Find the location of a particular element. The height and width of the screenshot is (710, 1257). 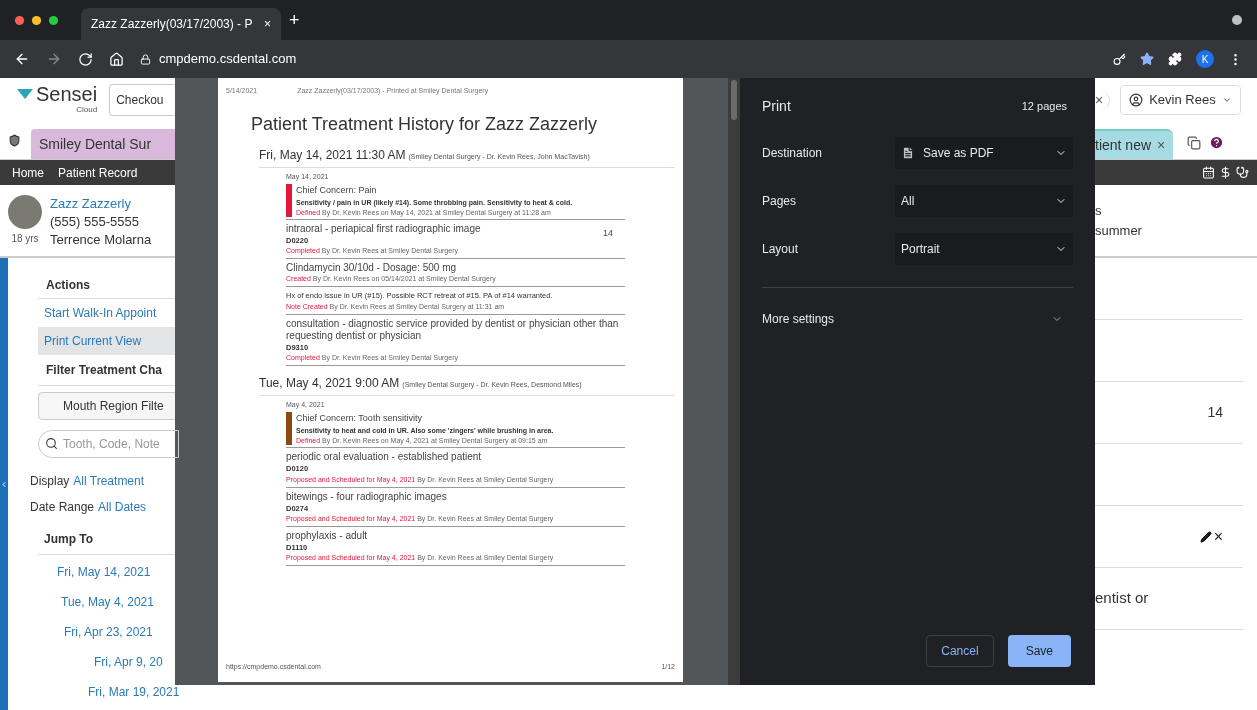

forward-icon is located at coordinates (54, 59).